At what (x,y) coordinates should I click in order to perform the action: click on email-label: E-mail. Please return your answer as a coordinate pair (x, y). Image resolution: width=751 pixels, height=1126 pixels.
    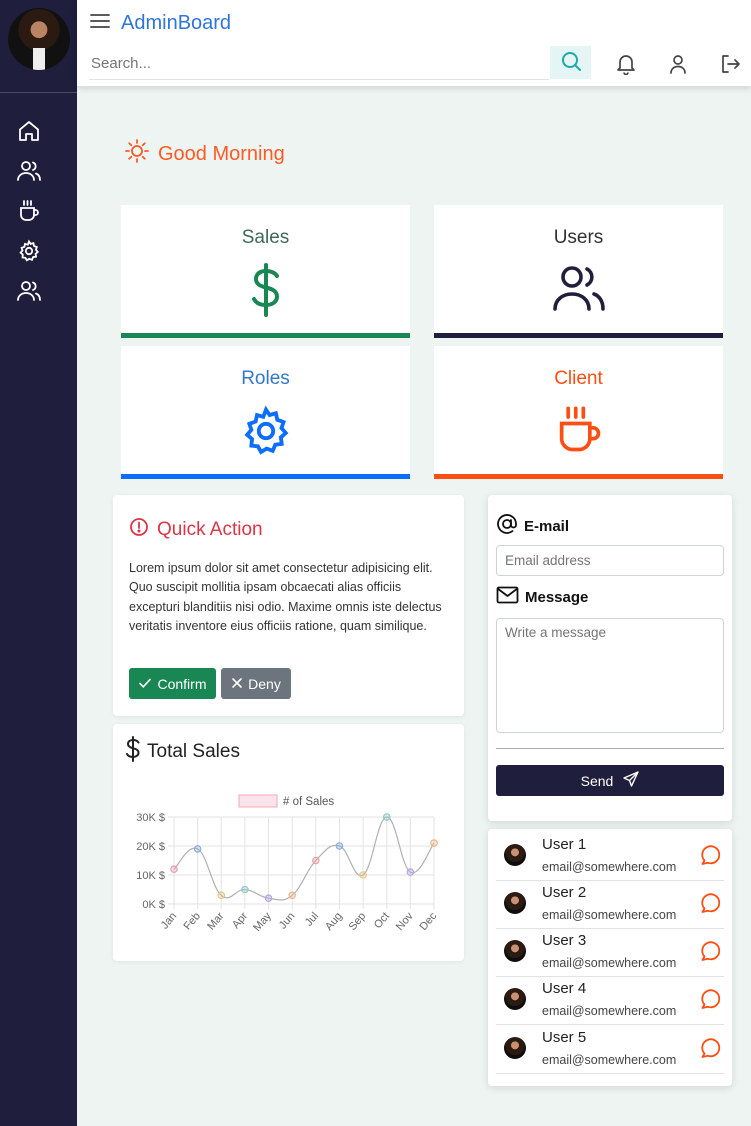
    Looking at the image, I should click on (532, 526).